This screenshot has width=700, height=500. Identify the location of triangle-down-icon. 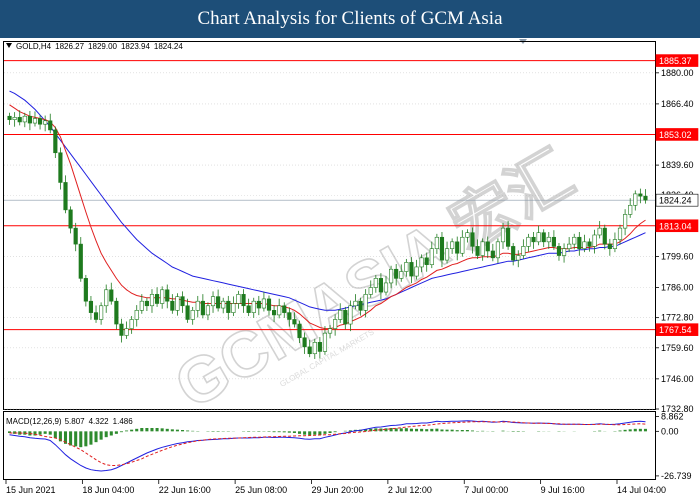
(9, 45).